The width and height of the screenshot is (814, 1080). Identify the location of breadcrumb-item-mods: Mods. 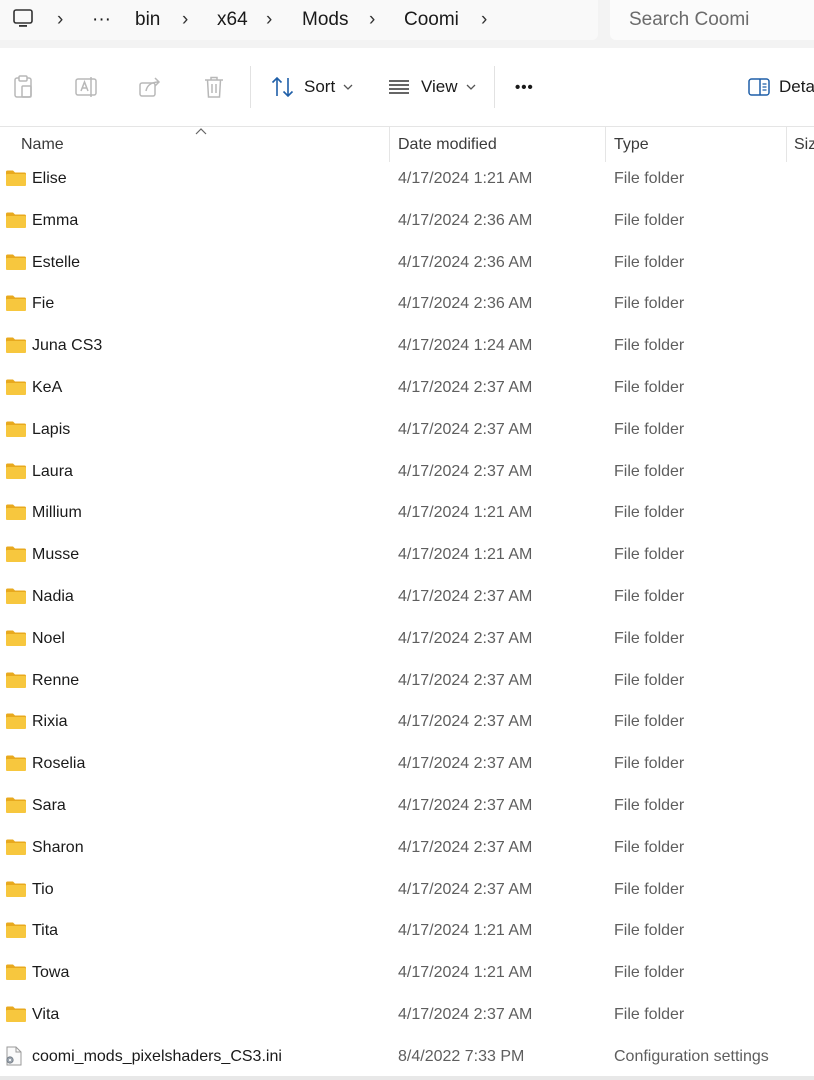
(325, 20).